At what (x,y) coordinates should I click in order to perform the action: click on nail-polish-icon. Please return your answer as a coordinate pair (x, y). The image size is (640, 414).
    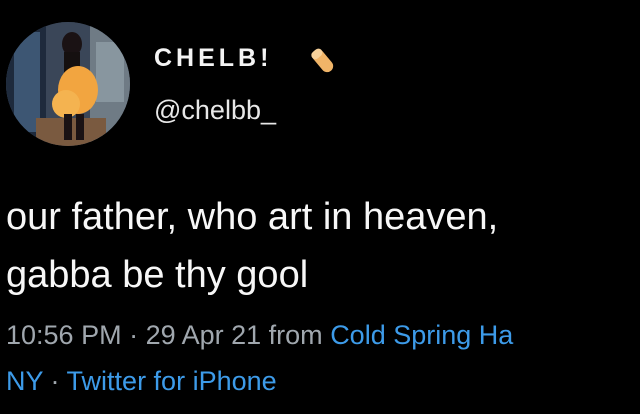
    Looking at the image, I should click on (322, 60).